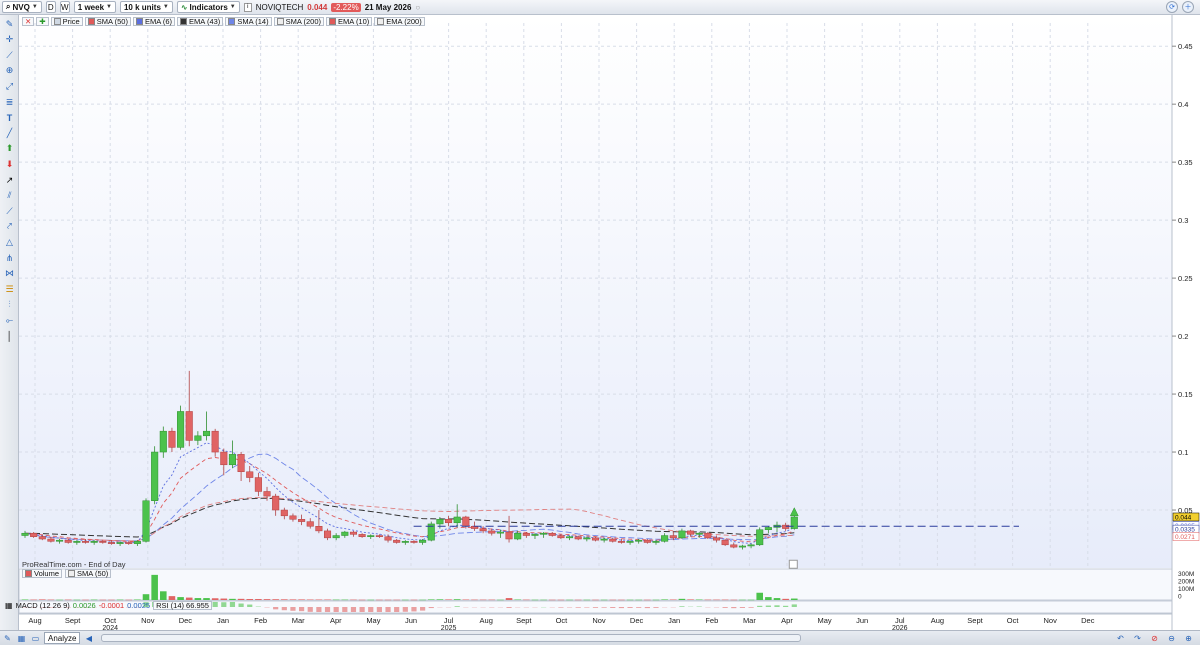 The height and width of the screenshot is (645, 1200). Describe the element at coordinates (9, 86) in the screenshot. I see `trend-tool-icon: ⤢` at that location.